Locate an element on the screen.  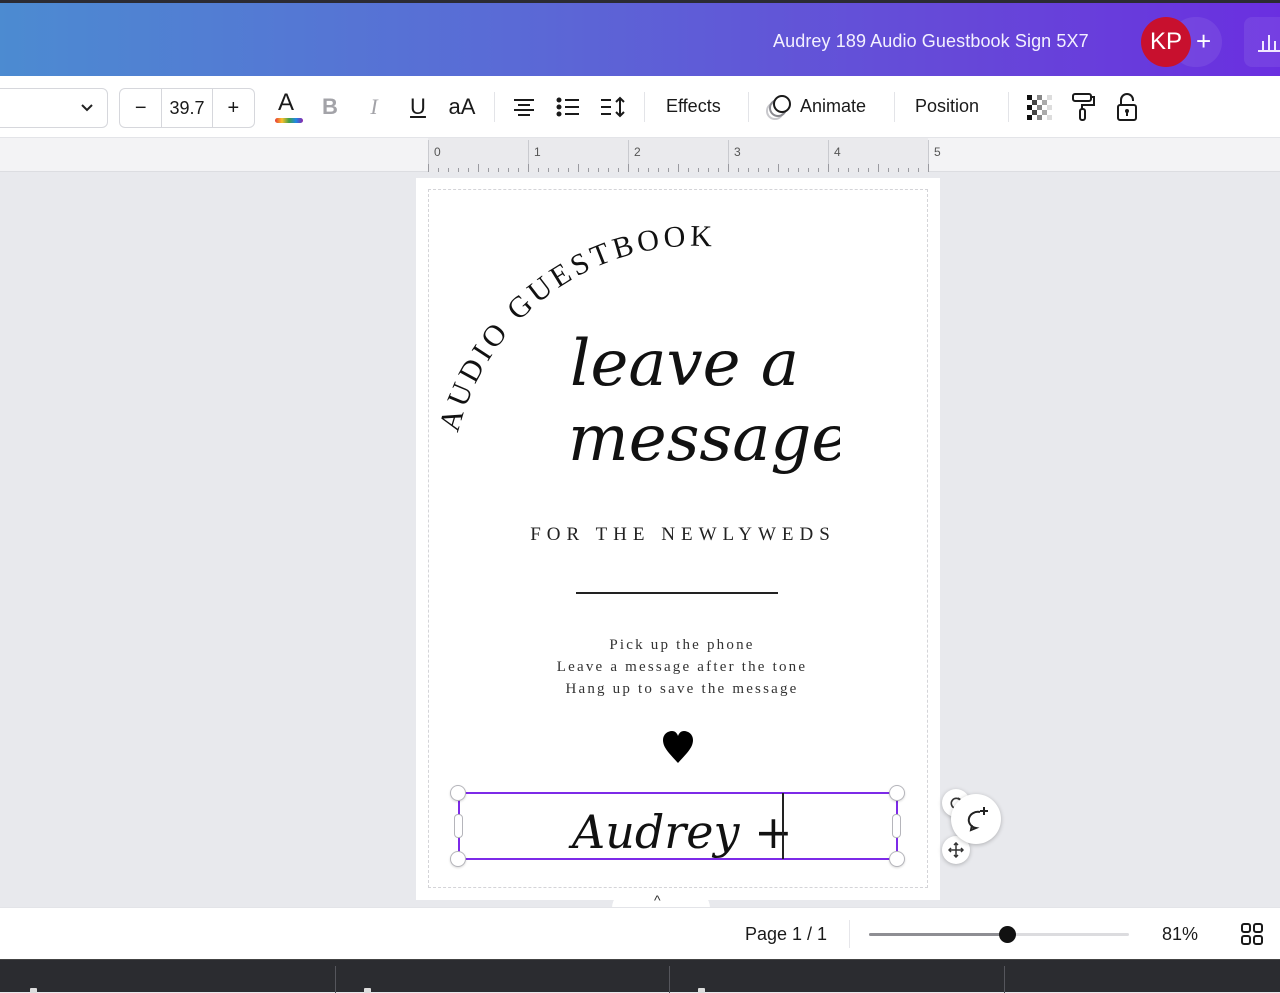
page-indicator: Page 1 / 1 is located at coordinates (786, 934).